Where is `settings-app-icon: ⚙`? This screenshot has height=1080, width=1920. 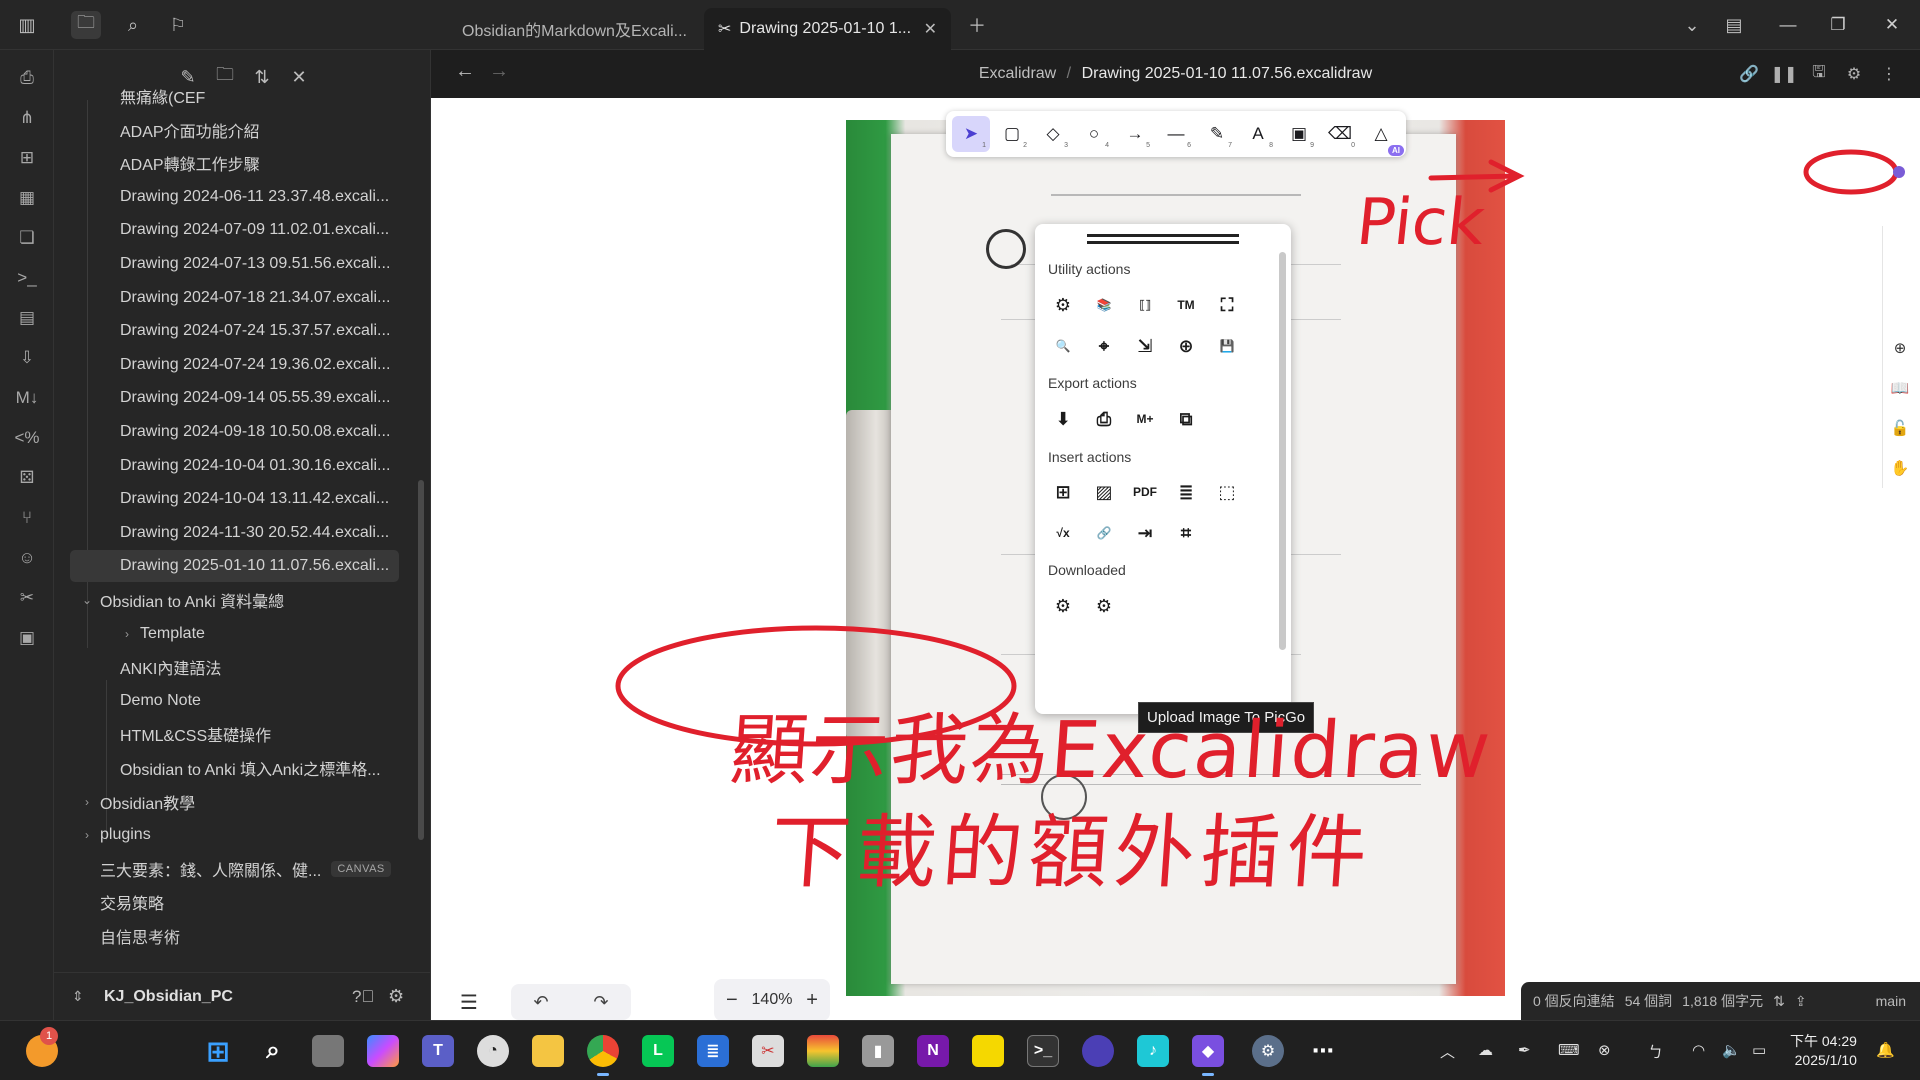
settings-app-icon: ⚙ is located at coordinates (1268, 1051).